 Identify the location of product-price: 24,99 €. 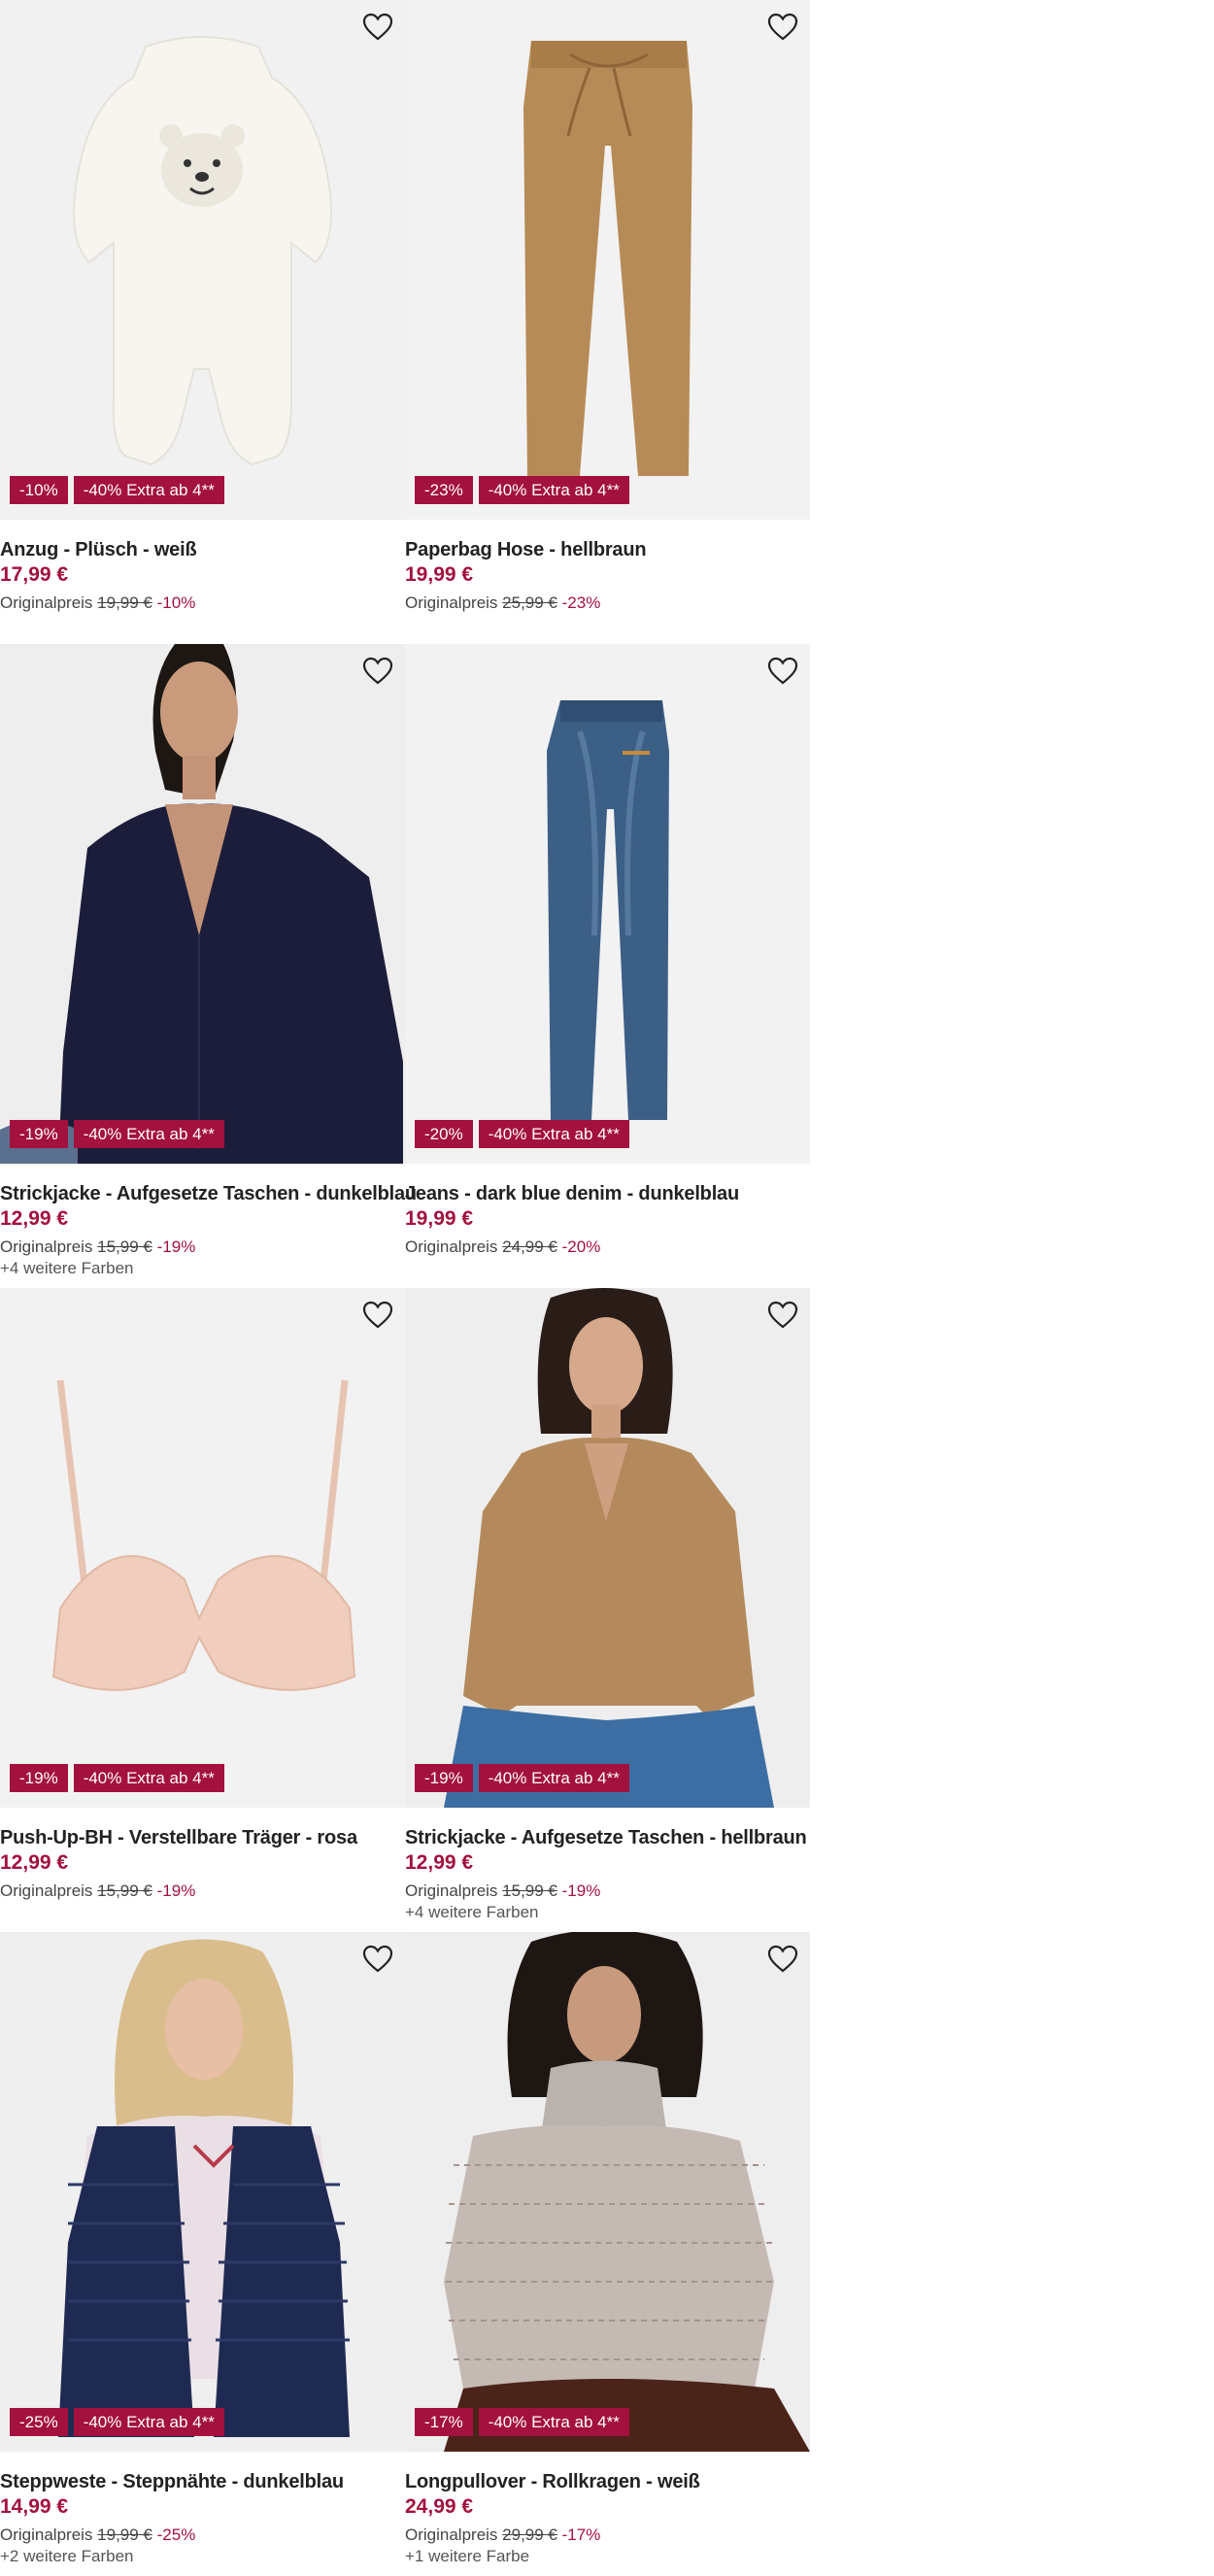
(439, 2506).